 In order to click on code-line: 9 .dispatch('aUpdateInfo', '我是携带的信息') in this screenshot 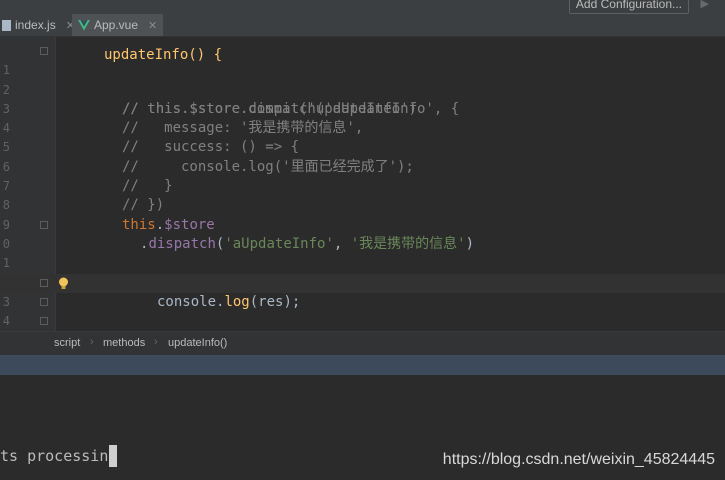, I will do `click(238, 234)`.